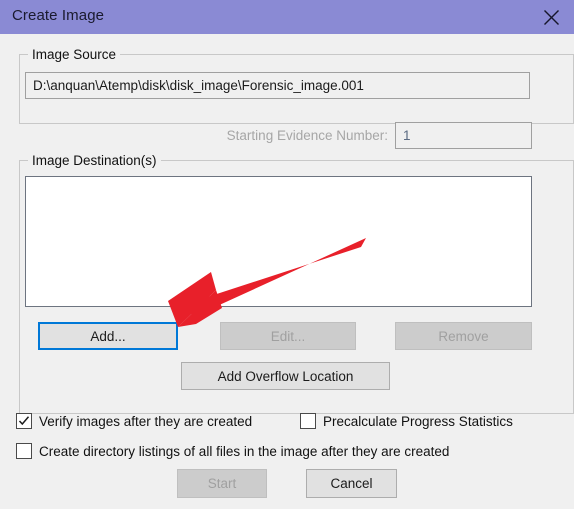 This screenshot has height=509, width=574. I want to click on add-overflow-location-button: Add Overflow Location, so click(285, 376).